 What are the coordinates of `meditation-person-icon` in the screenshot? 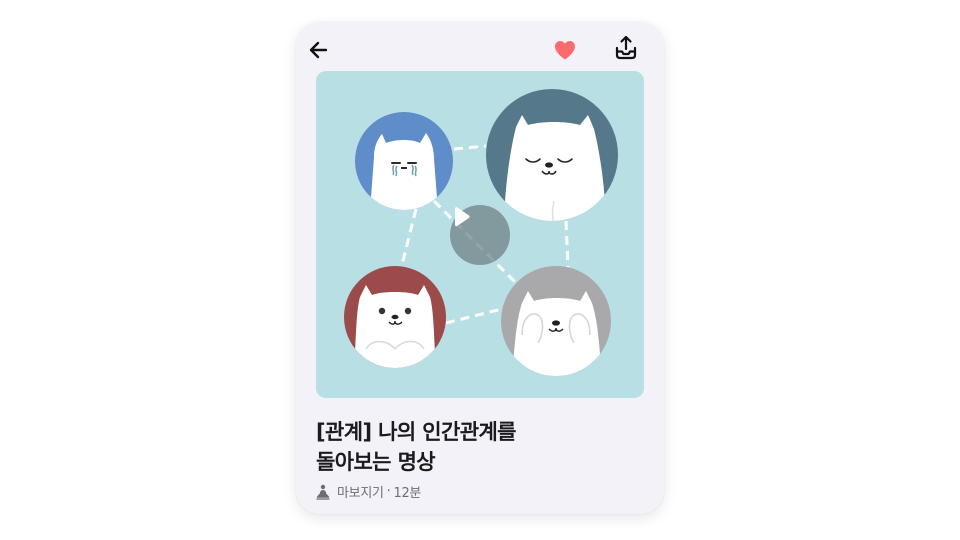 It's located at (323, 492).